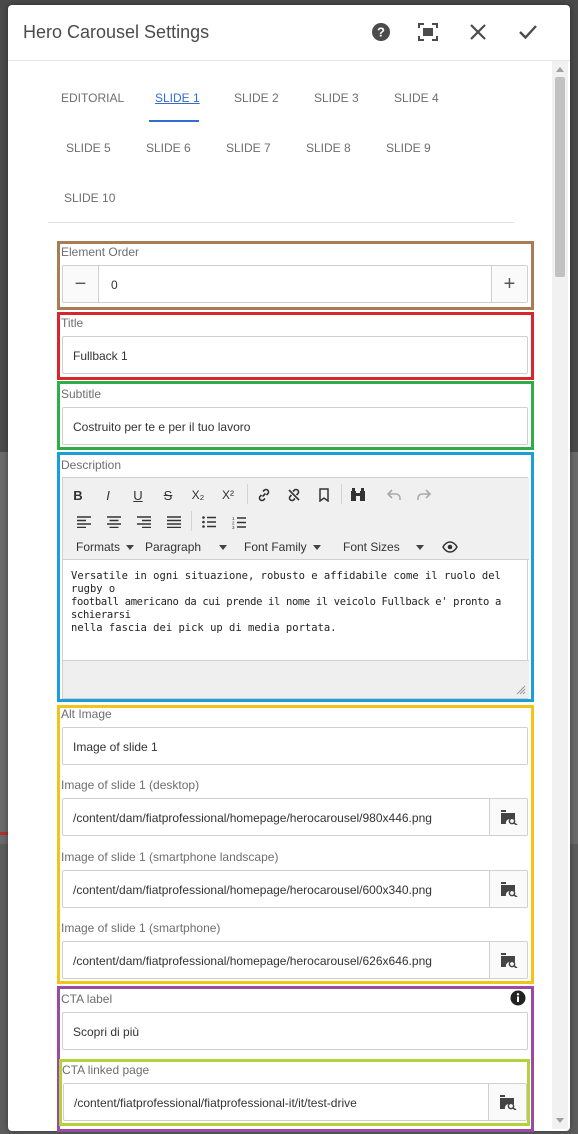 This screenshot has height=1134, width=578. I want to click on cta-label-value: Scopri di più, so click(106, 1032).